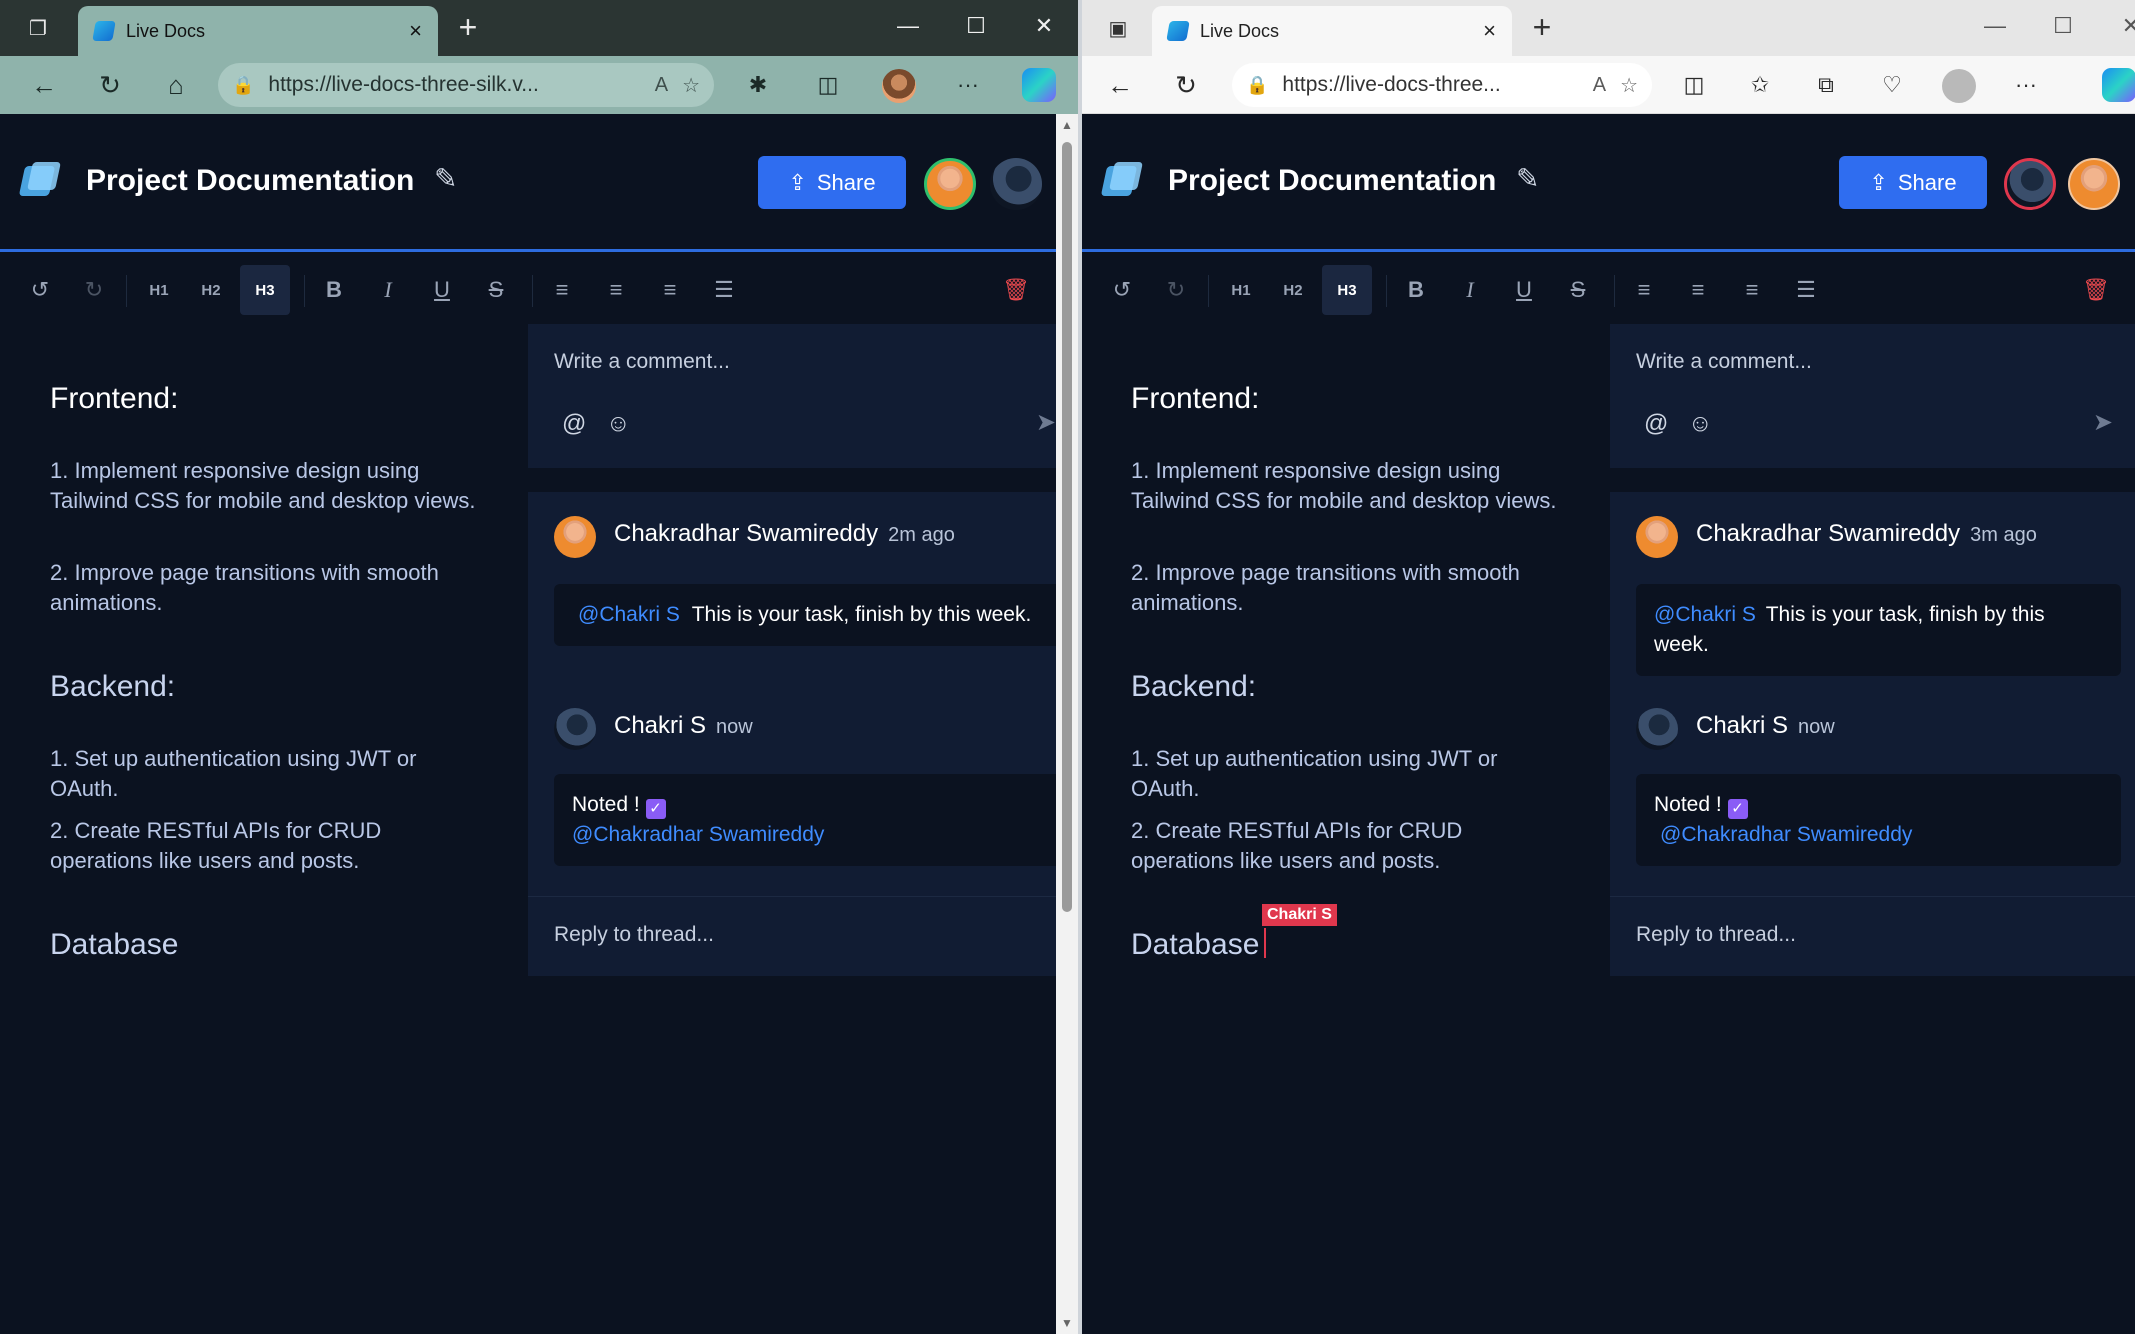  Describe the element at coordinates (1442, 85) in the screenshot. I see `address-bar: 🔒 https://live-docs-three... A ☆` at that location.